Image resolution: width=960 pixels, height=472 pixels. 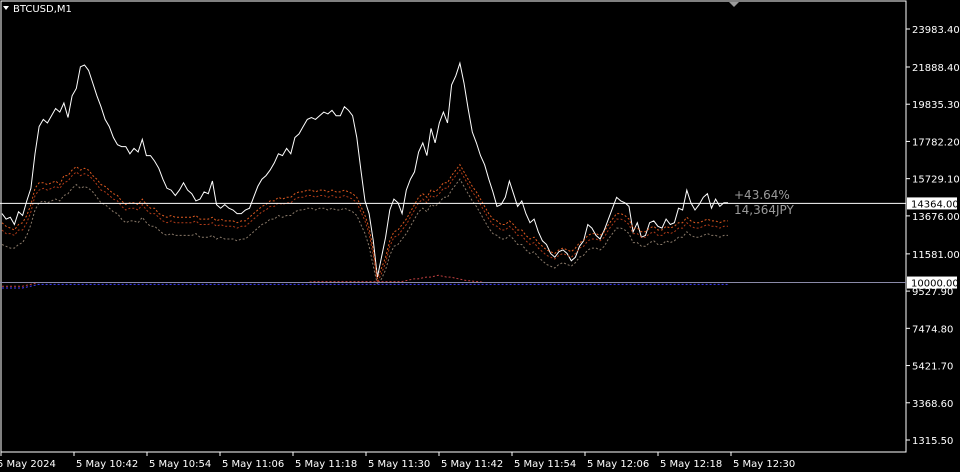 I want to click on x-tick-label: 5 May 12:06, so click(x=618, y=464).